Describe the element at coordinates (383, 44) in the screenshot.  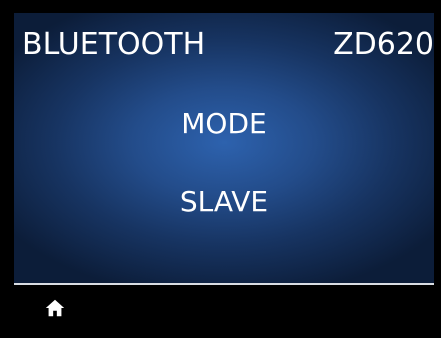
I see `printer-model: ZD620` at that location.